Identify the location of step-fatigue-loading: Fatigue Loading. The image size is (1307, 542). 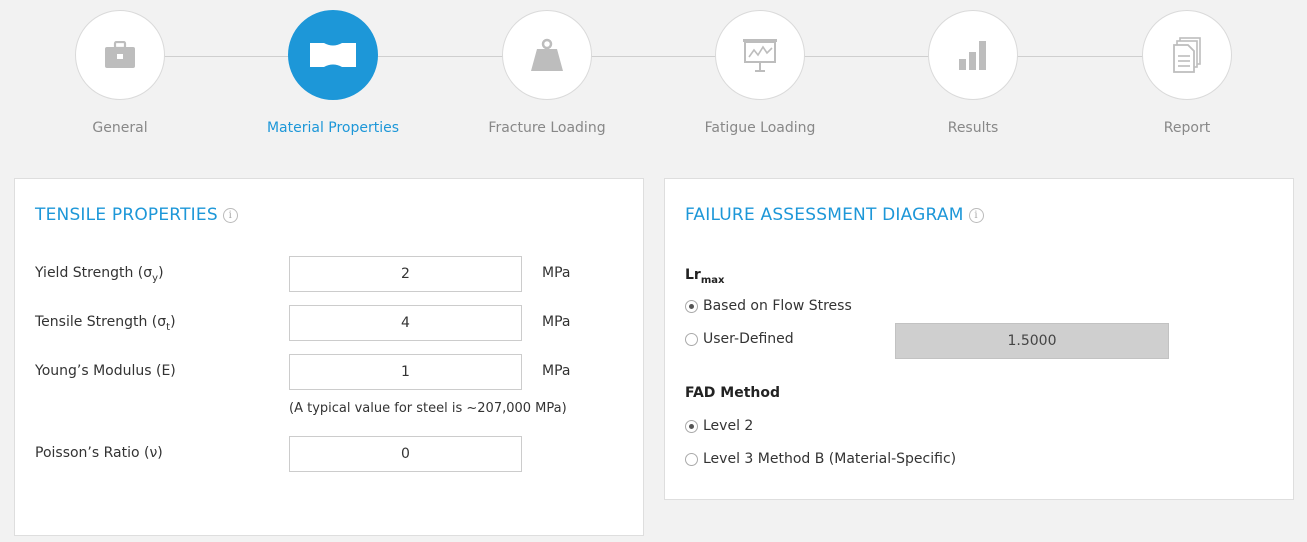
(760, 73).